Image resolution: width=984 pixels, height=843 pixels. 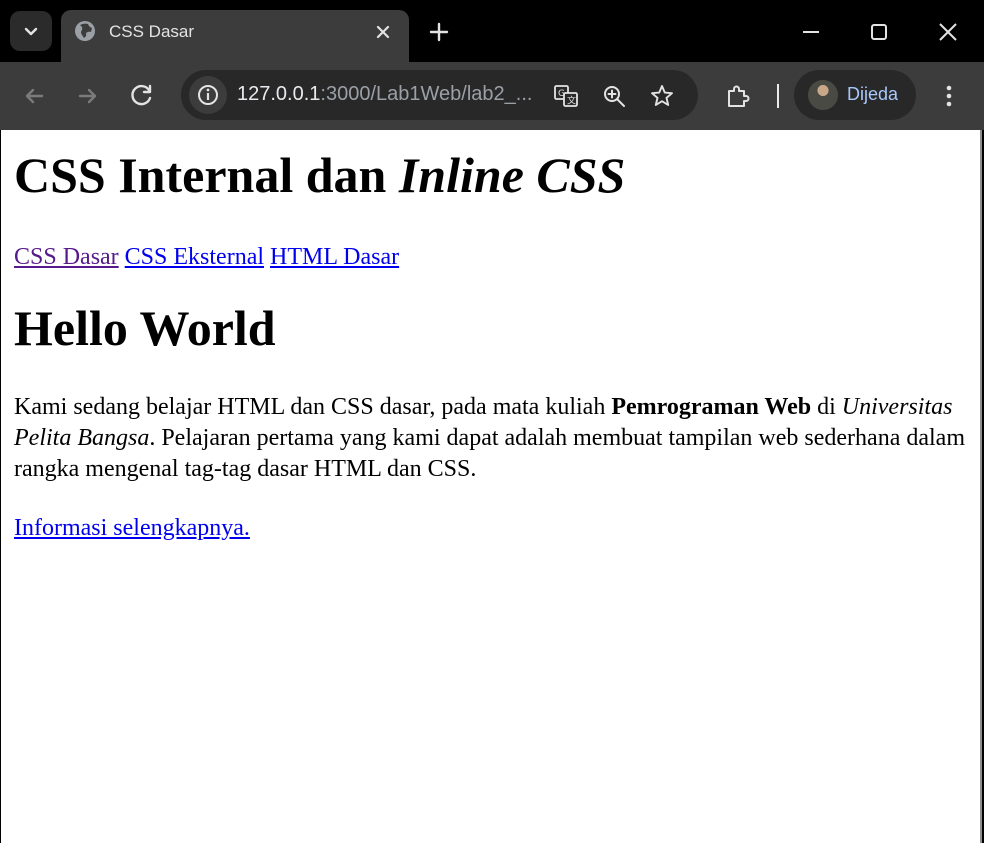 I want to click on nav-link-css-dasar: CSS Dasar, so click(x=66, y=257).